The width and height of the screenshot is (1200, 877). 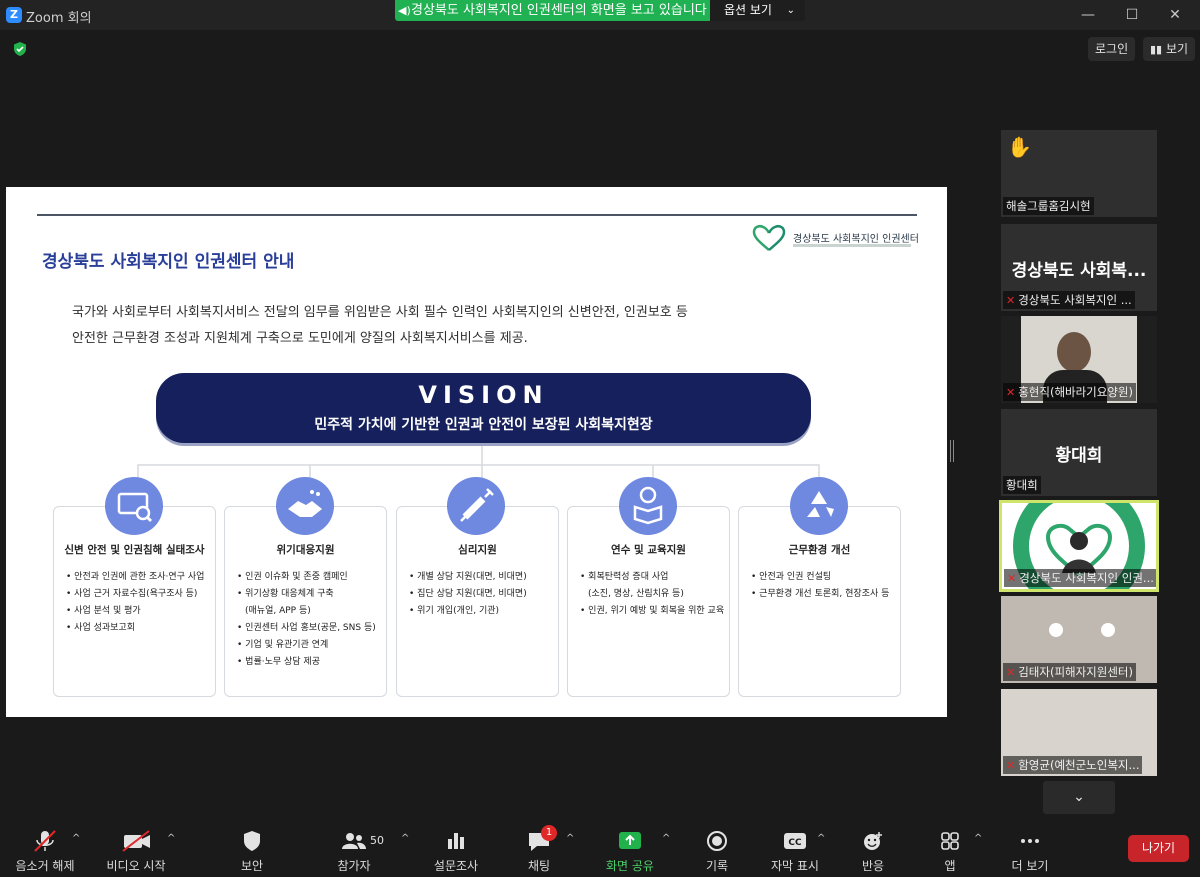 What do you see at coordinates (819, 506) in the screenshot?
I see `recycle-icon` at bounding box center [819, 506].